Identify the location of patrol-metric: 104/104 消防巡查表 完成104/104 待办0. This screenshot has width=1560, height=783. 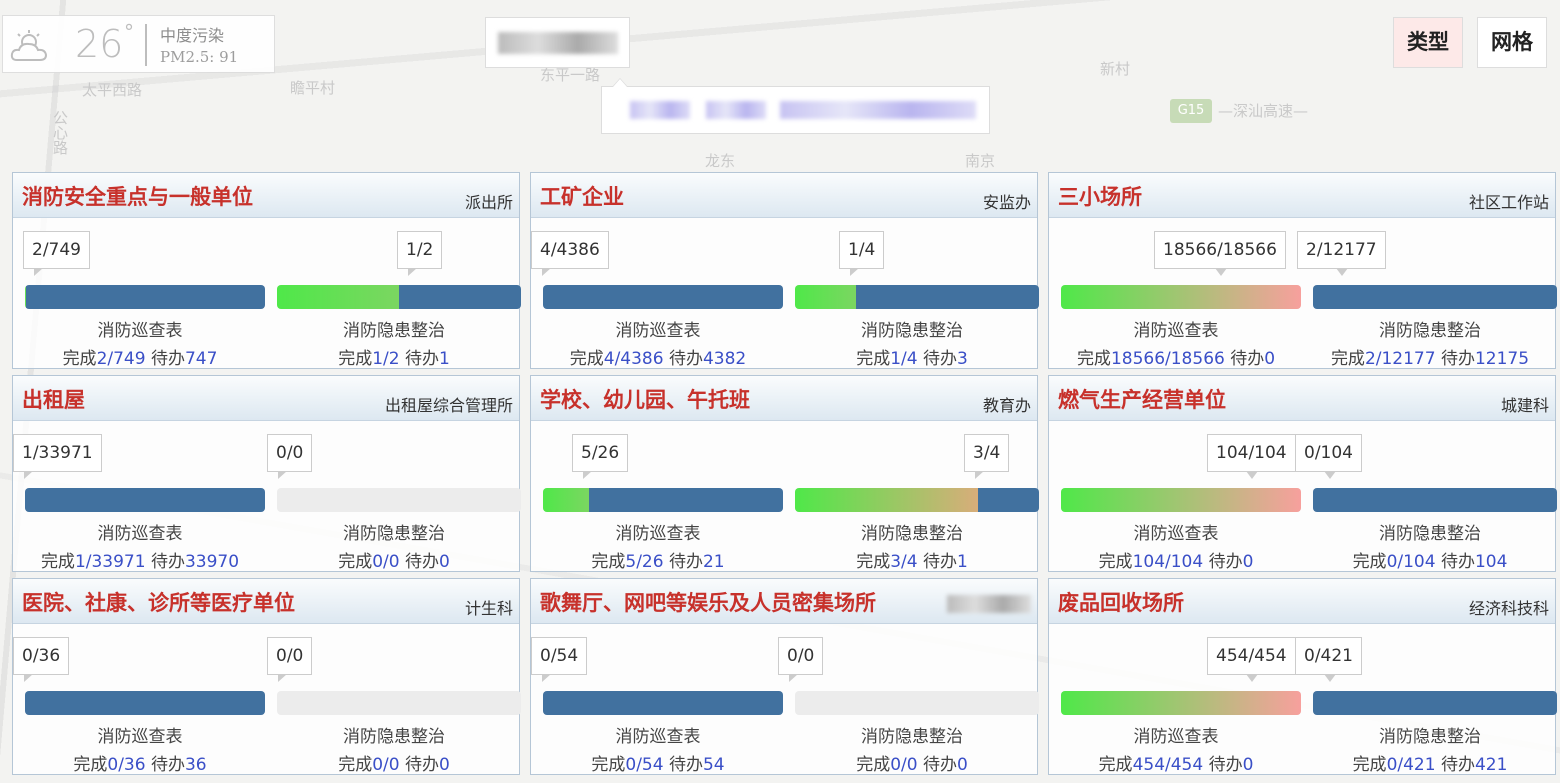
(1176, 496).